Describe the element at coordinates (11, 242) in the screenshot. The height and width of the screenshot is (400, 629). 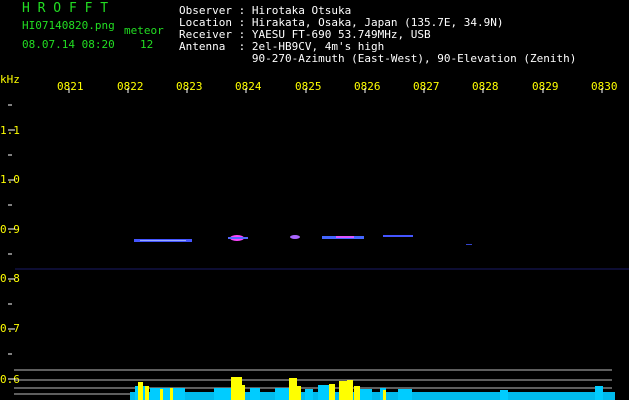
I see `frequency-ticks` at that location.